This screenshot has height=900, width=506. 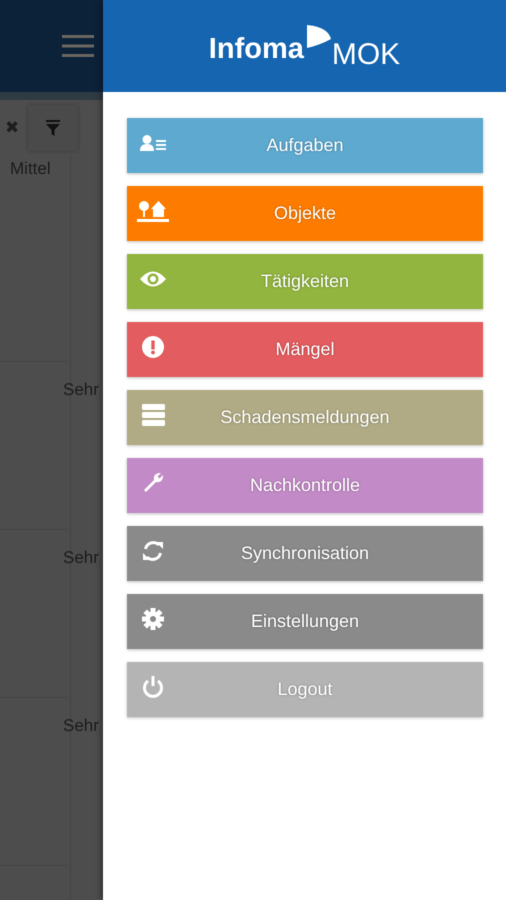 I want to click on menu-item: Aufgaben, so click(x=305, y=145).